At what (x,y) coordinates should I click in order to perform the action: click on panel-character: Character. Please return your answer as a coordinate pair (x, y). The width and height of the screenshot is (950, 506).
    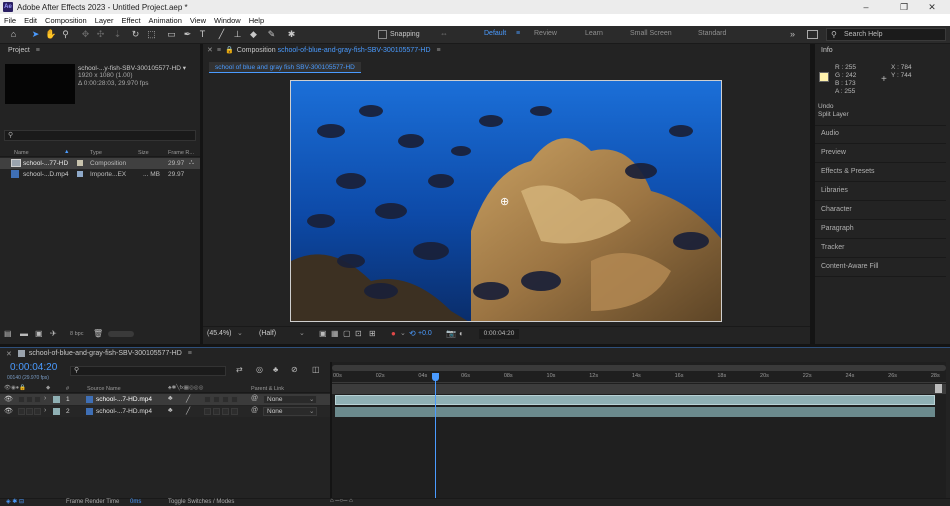
    Looking at the image, I should click on (836, 209).